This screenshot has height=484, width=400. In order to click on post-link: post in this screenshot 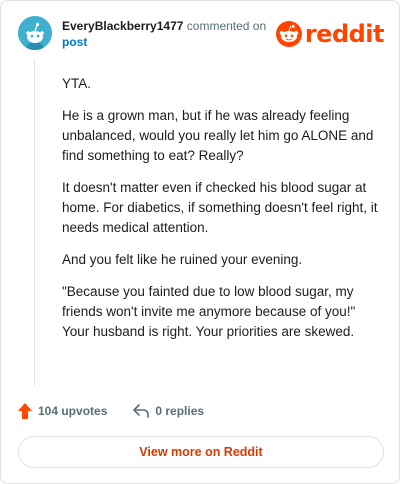, I will do `click(172, 42)`.